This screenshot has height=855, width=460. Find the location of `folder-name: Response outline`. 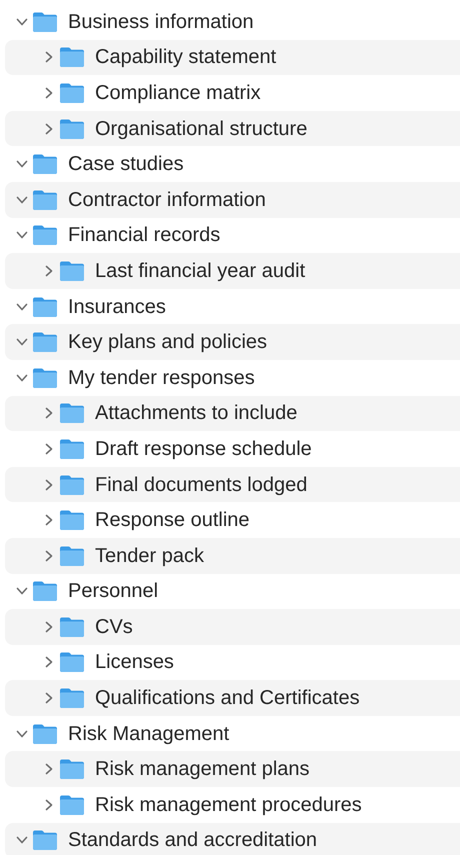

folder-name: Response outline is located at coordinates (172, 521).